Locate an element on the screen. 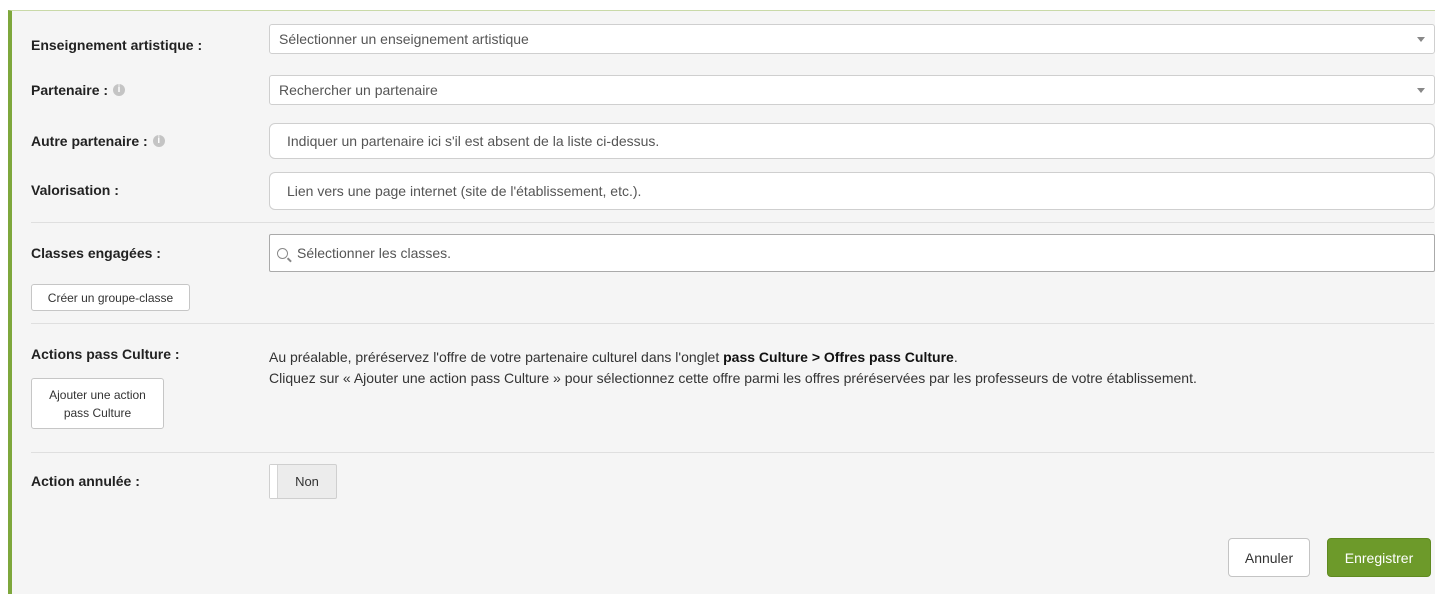  action-annulee-toggle: Non is located at coordinates (303, 481).